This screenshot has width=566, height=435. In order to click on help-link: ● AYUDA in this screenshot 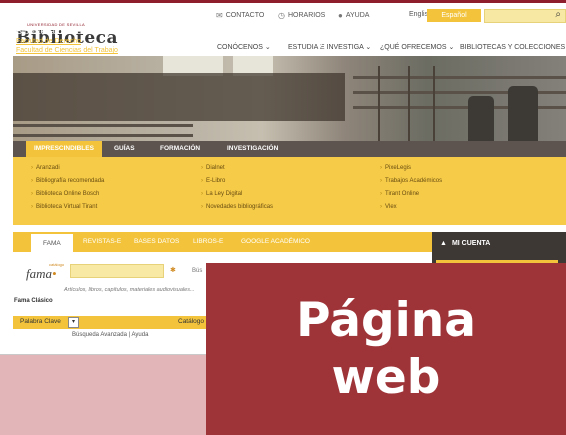, I will do `click(353, 15)`.